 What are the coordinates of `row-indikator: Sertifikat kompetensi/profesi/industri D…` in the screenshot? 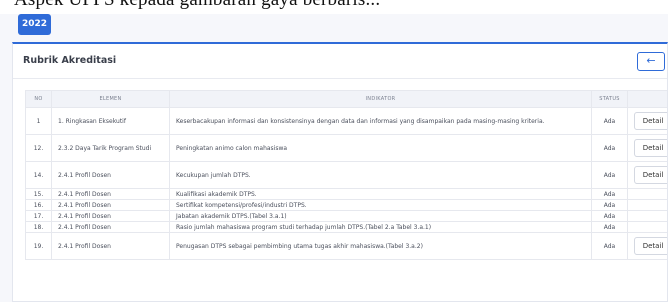 It's located at (380, 205).